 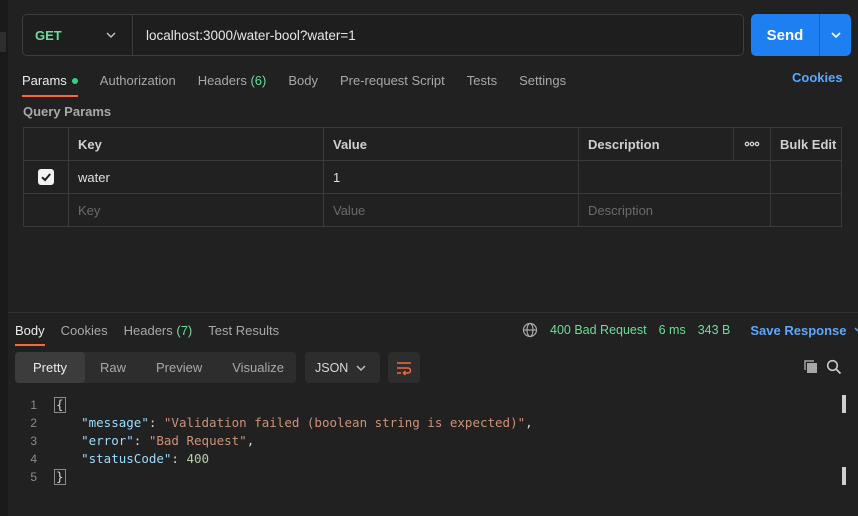 I want to click on response-status-bar: 400 Bad Request 6 ms 343 B Save Response, so click(x=690, y=330).